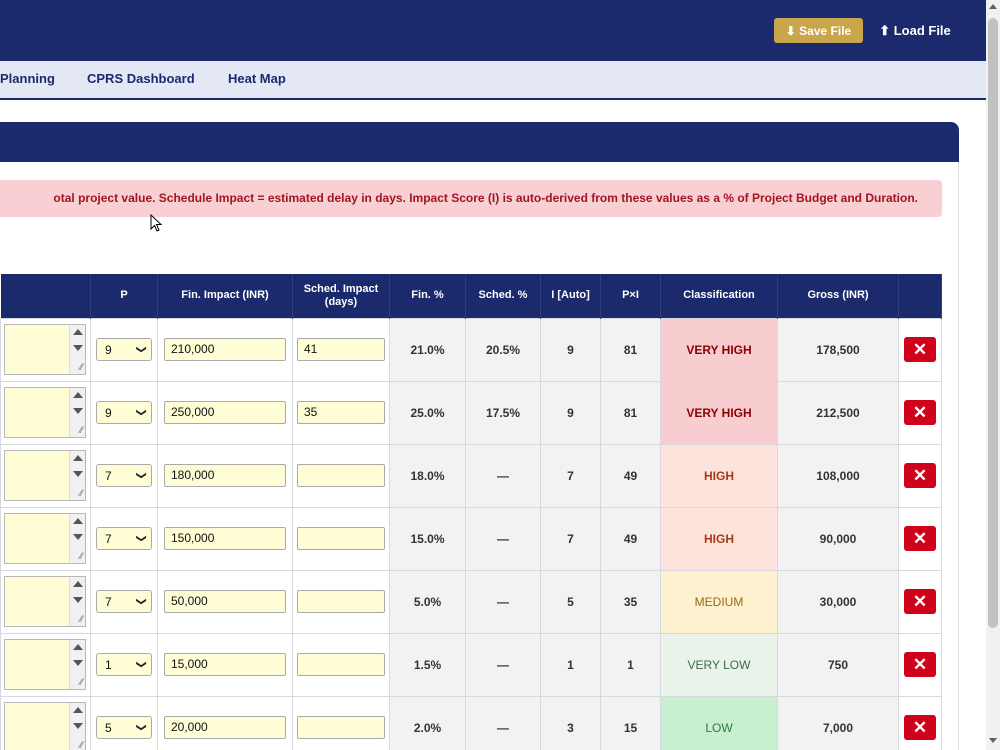 The width and height of the screenshot is (1000, 750). What do you see at coordinates (341, 349) in the screenshot?
I see `sched-impact-input: 41` at bounding box center [341, 349].